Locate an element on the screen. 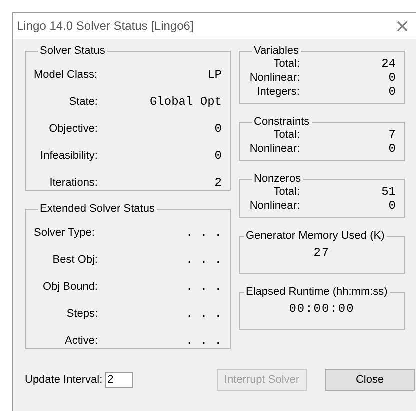  window-title: Lingo 14.0 Solver Status [Lingo6] is located at coordinates (105, 26).